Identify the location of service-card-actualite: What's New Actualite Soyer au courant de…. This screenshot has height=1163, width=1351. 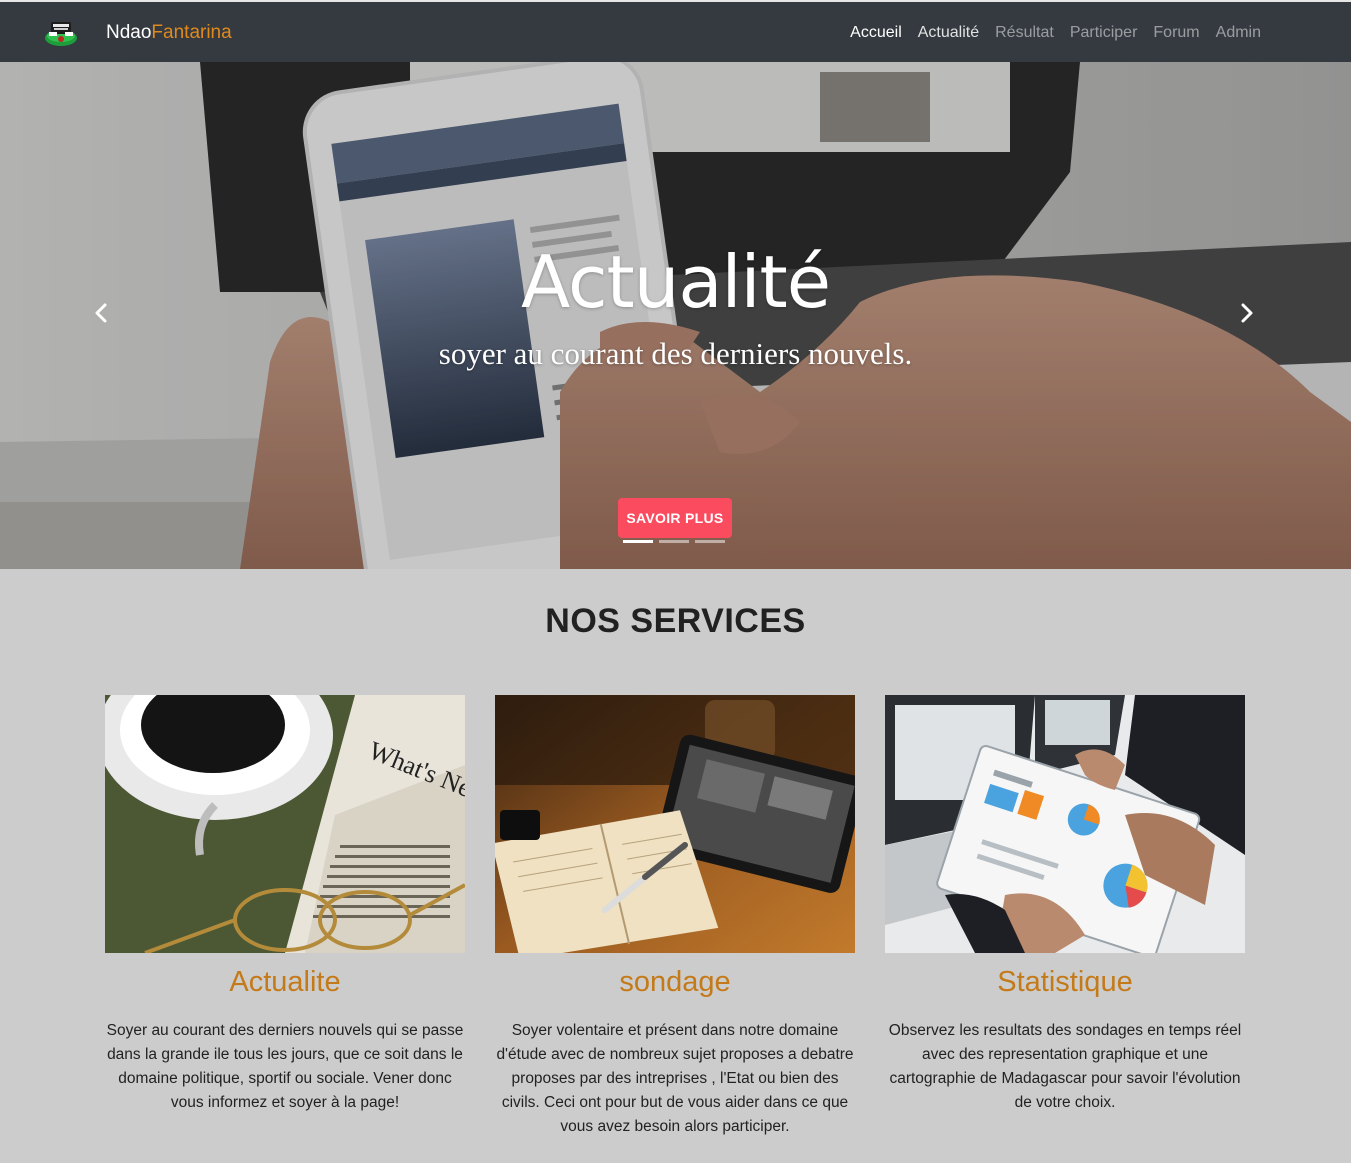
(285, 905).